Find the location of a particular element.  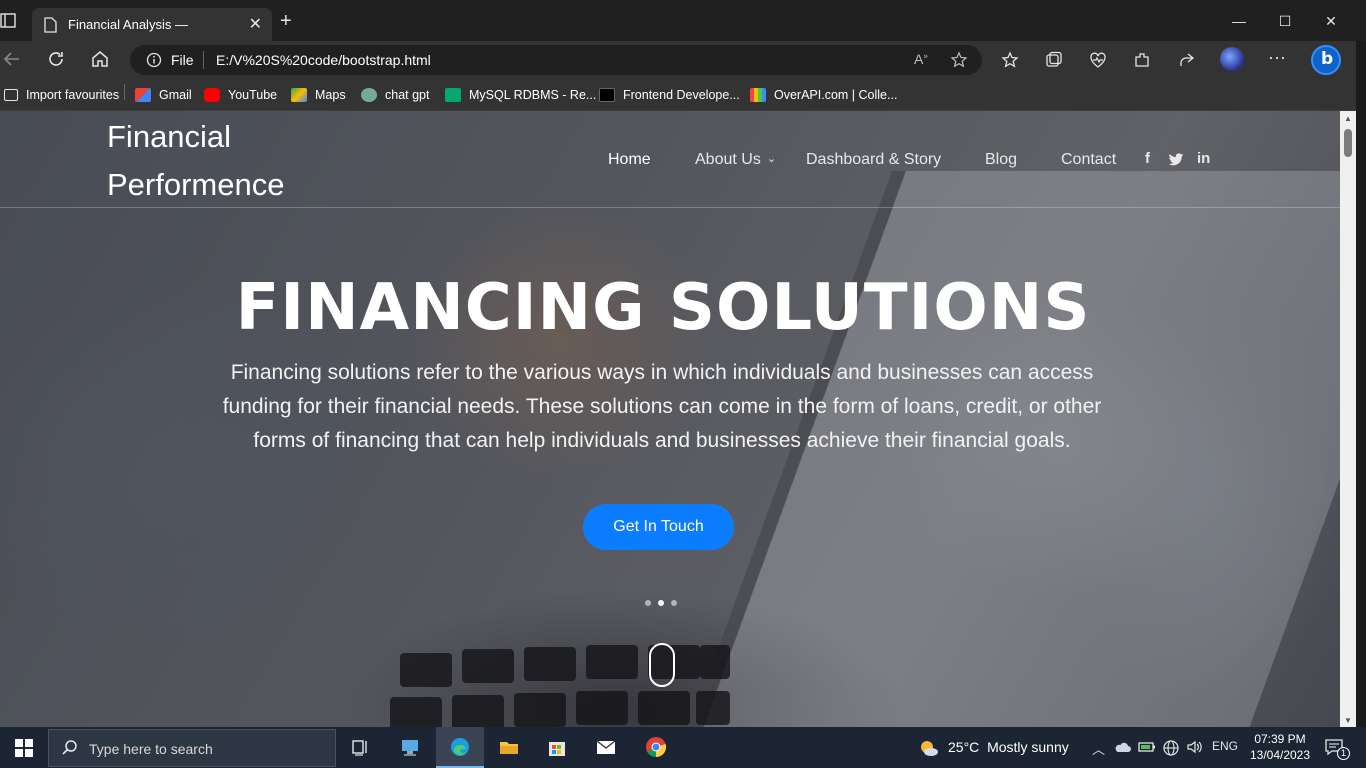

bookmark-label: Import favourites is located at coordinates (73, 95).